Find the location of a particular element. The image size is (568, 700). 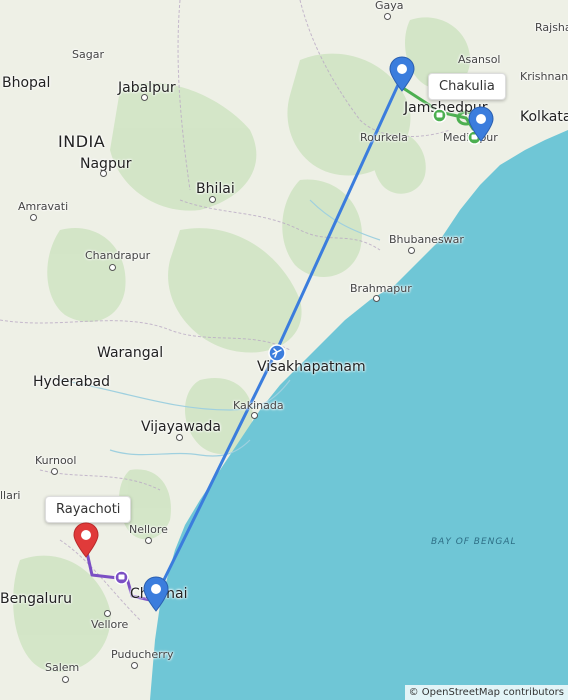

place-label-brahmapur: Brahmapur is located at coordinates (381, 288).